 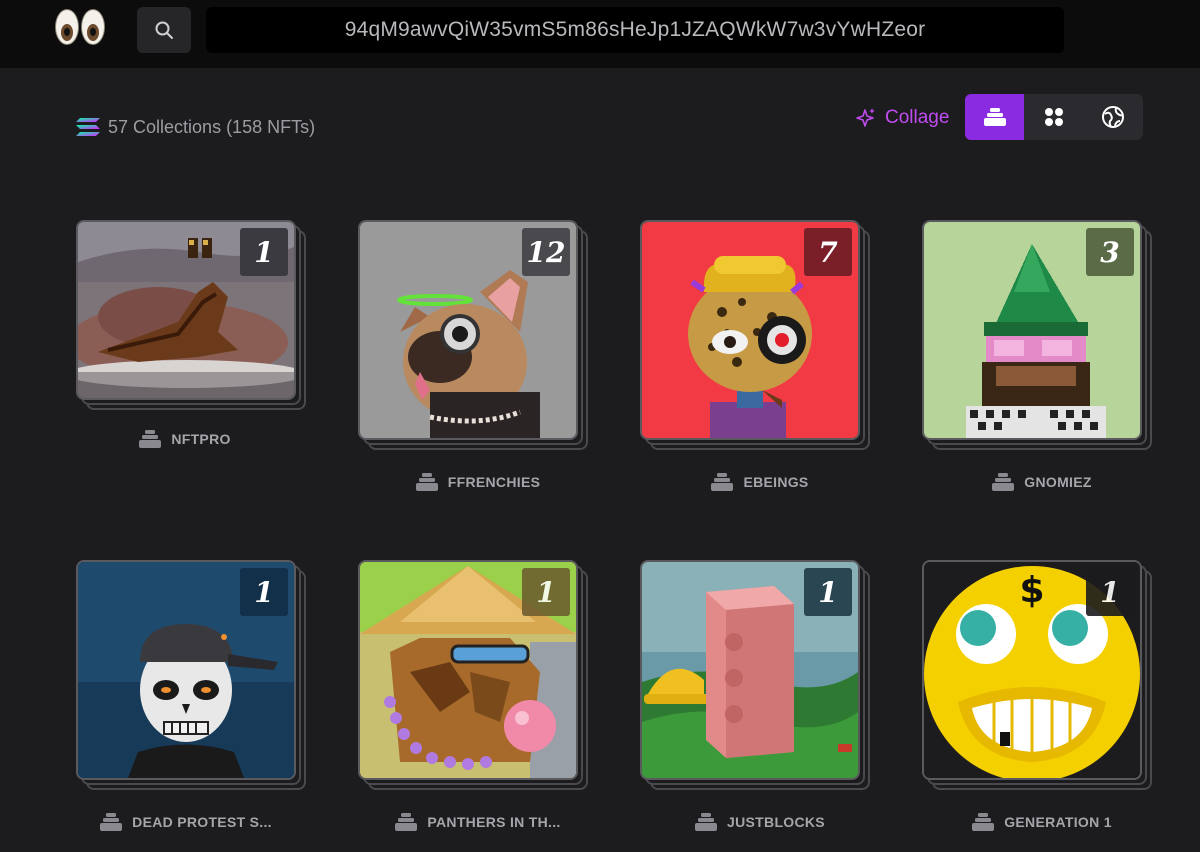 What do you see at coordinates (828, 252) in the screenshot?
I see `nft-count-badge: 7` at bounding box center [828, 252].